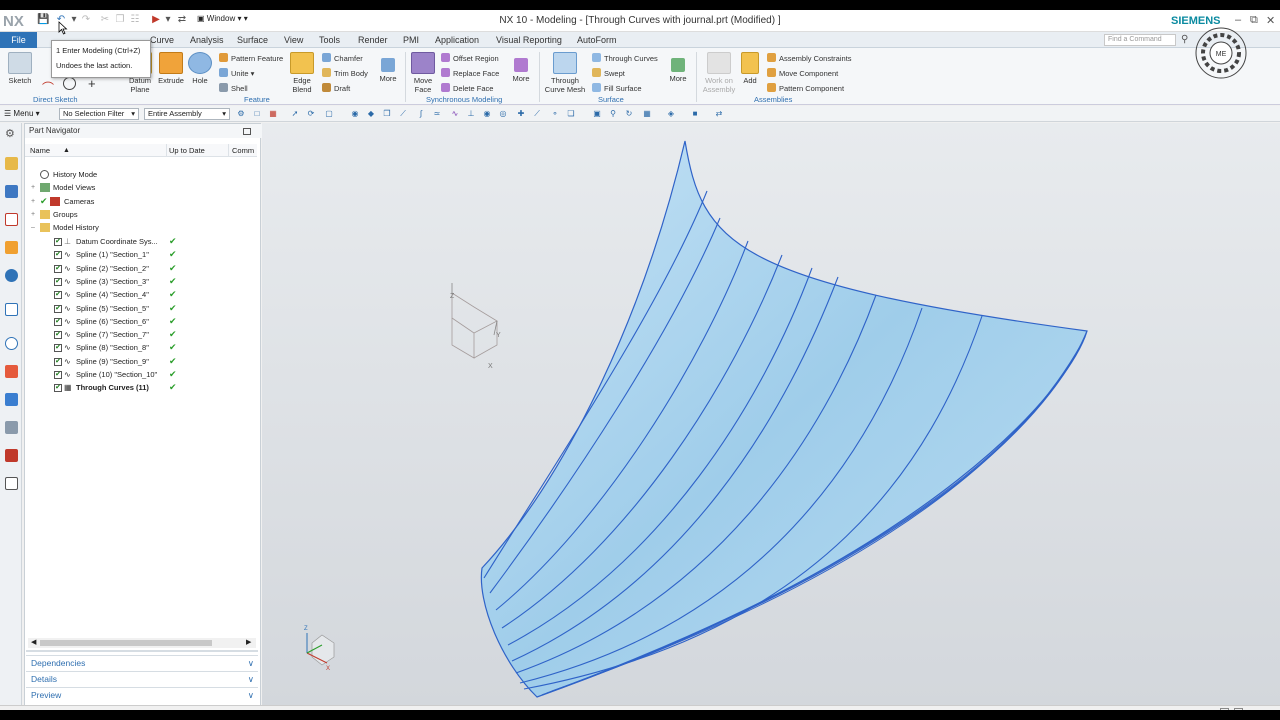  I want to click on scroll-thumb, so click(126, 643).